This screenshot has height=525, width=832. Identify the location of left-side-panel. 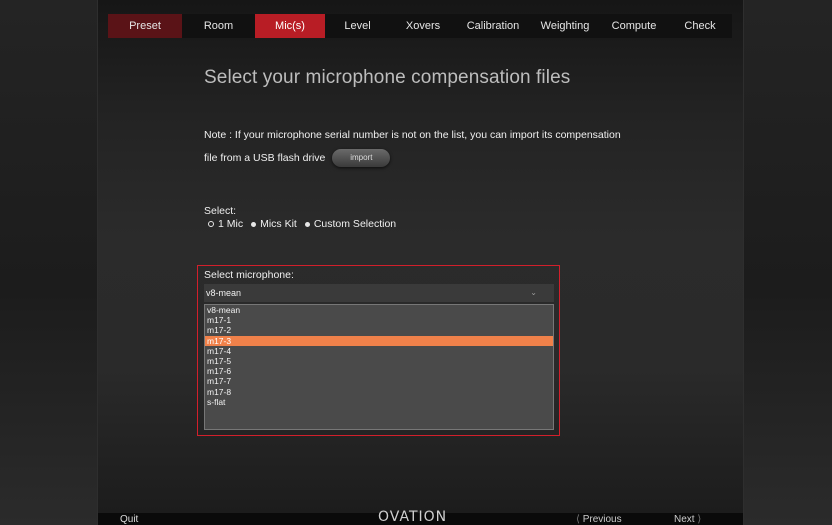
(49, 262).